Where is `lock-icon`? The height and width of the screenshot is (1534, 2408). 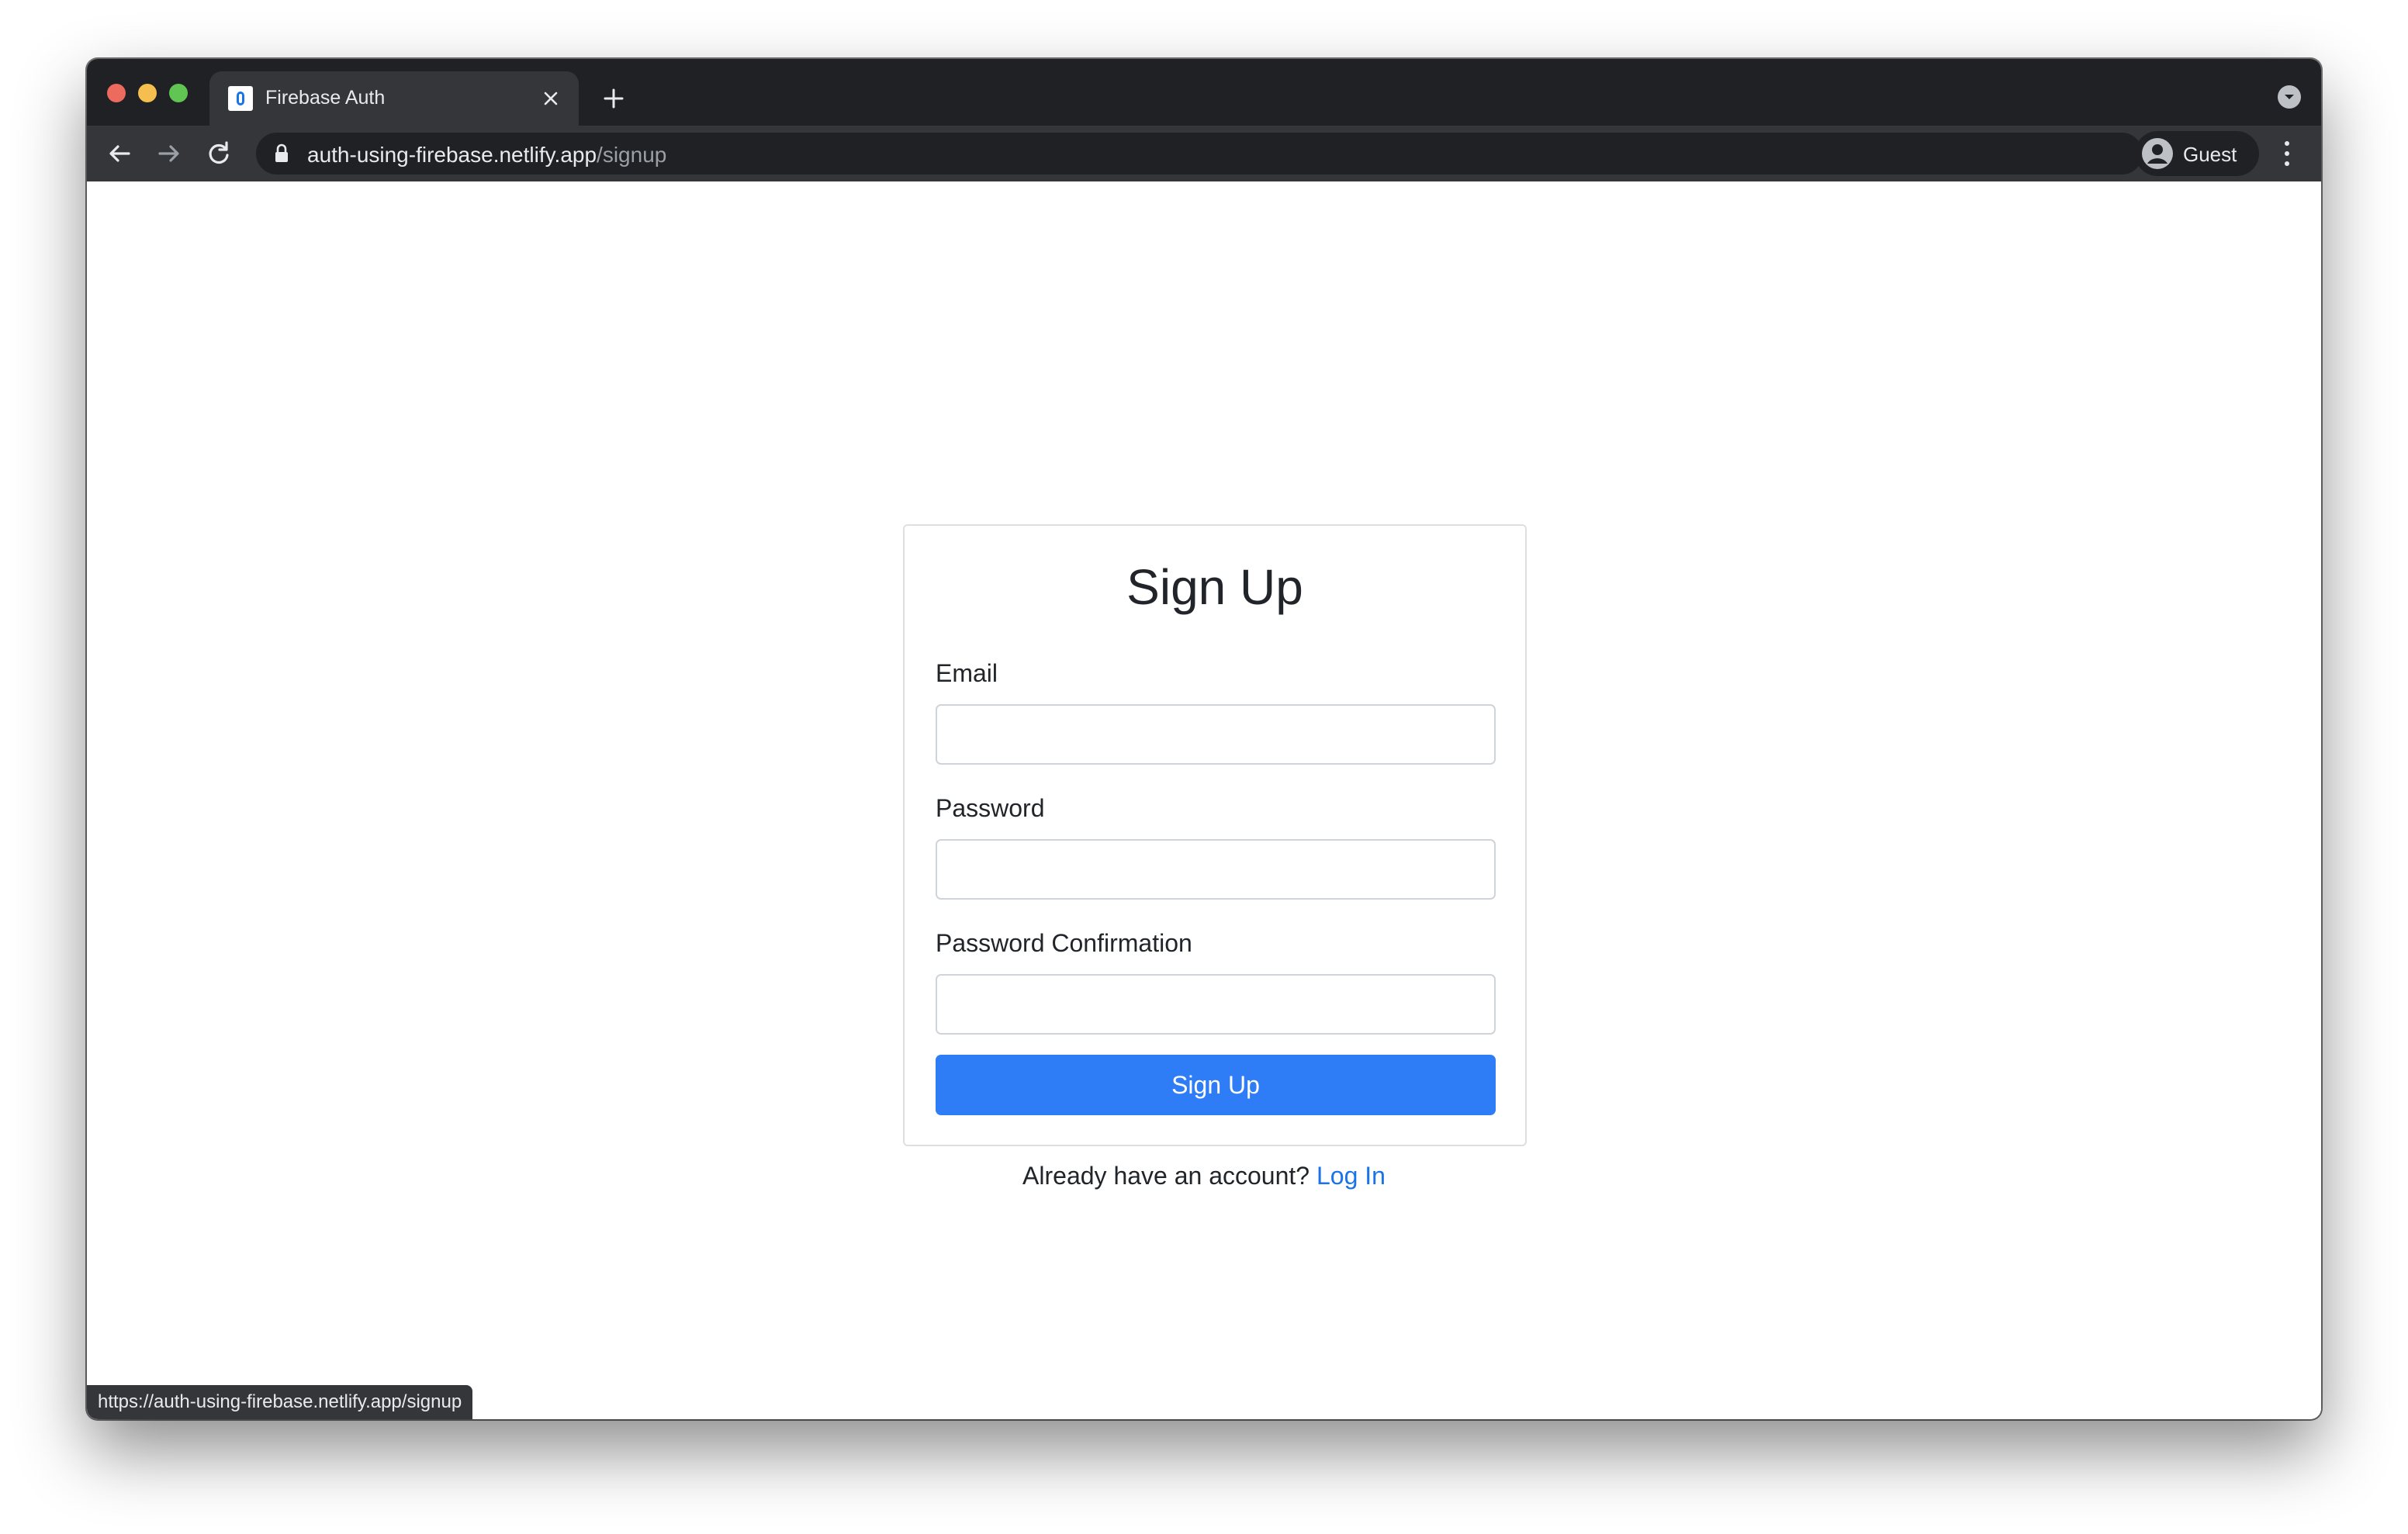
lock-icon is located at coordinates (281, 153).